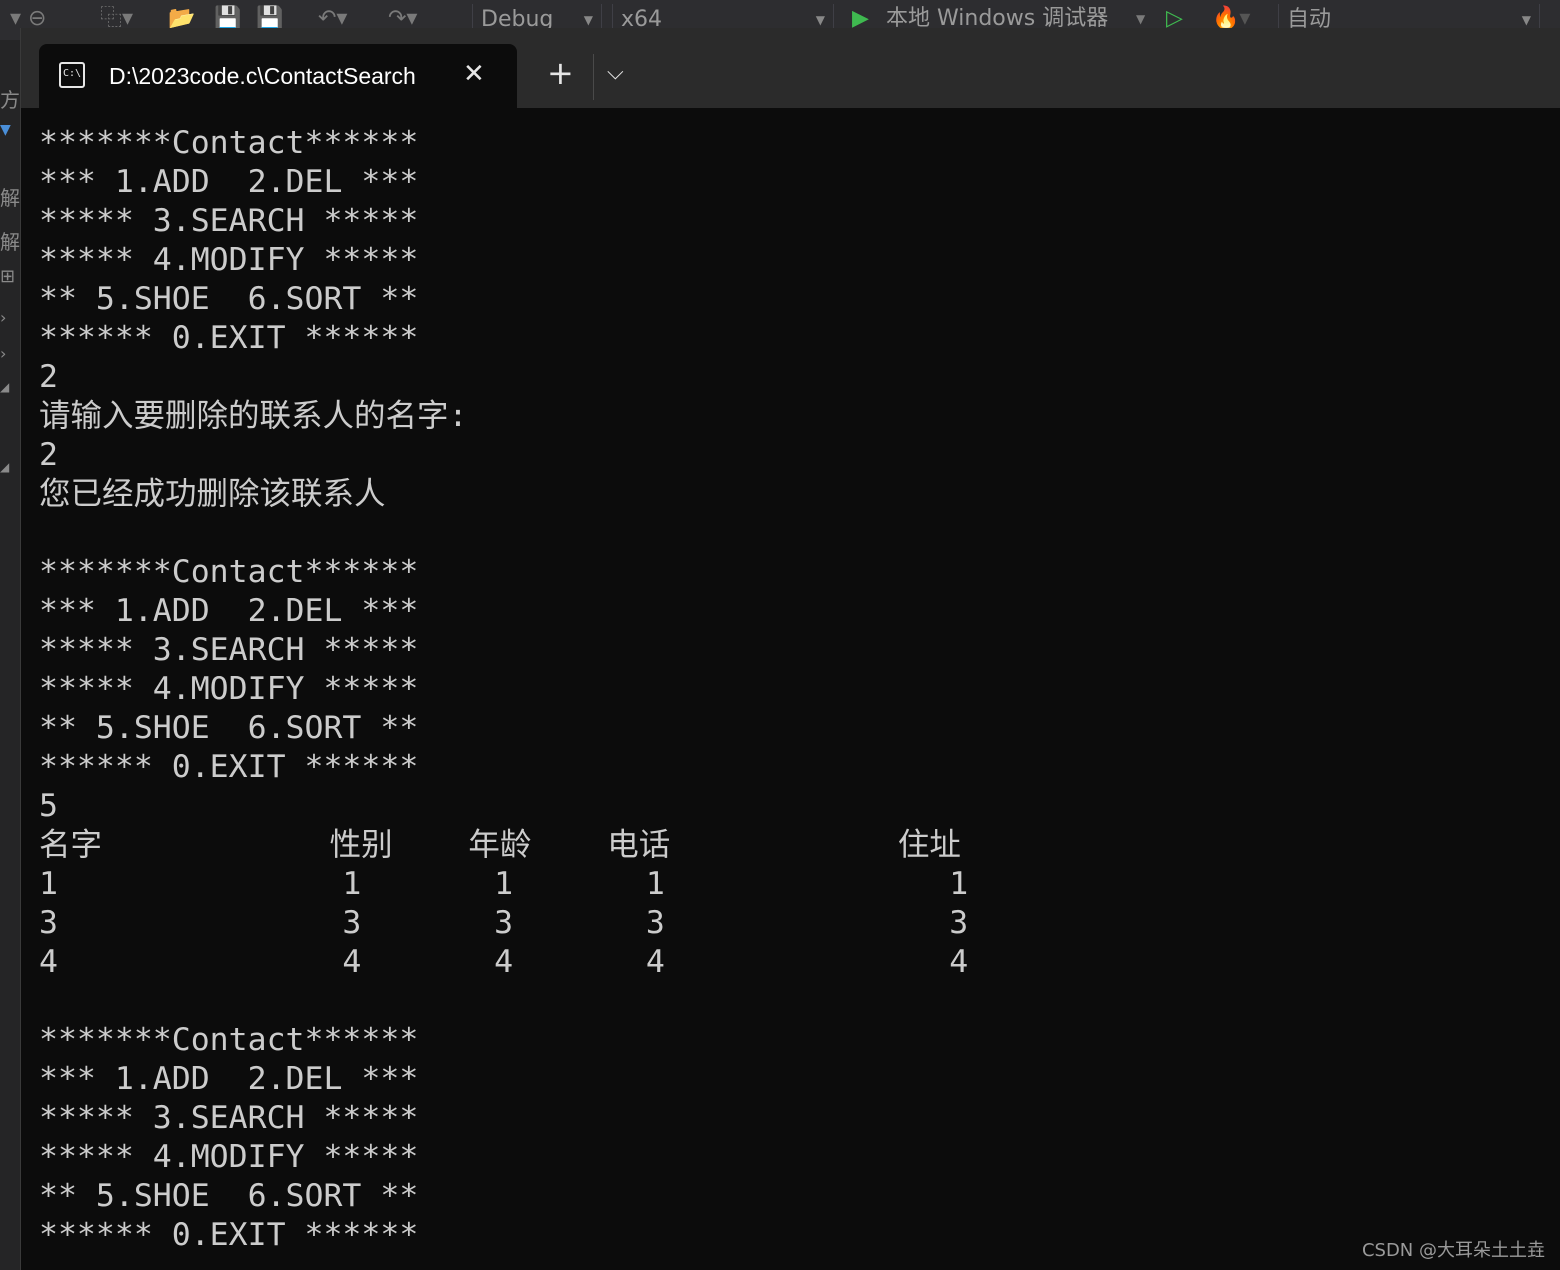  I want to click on tab-title: D:\2023code.c\ContactSearch, so click(262, 76).